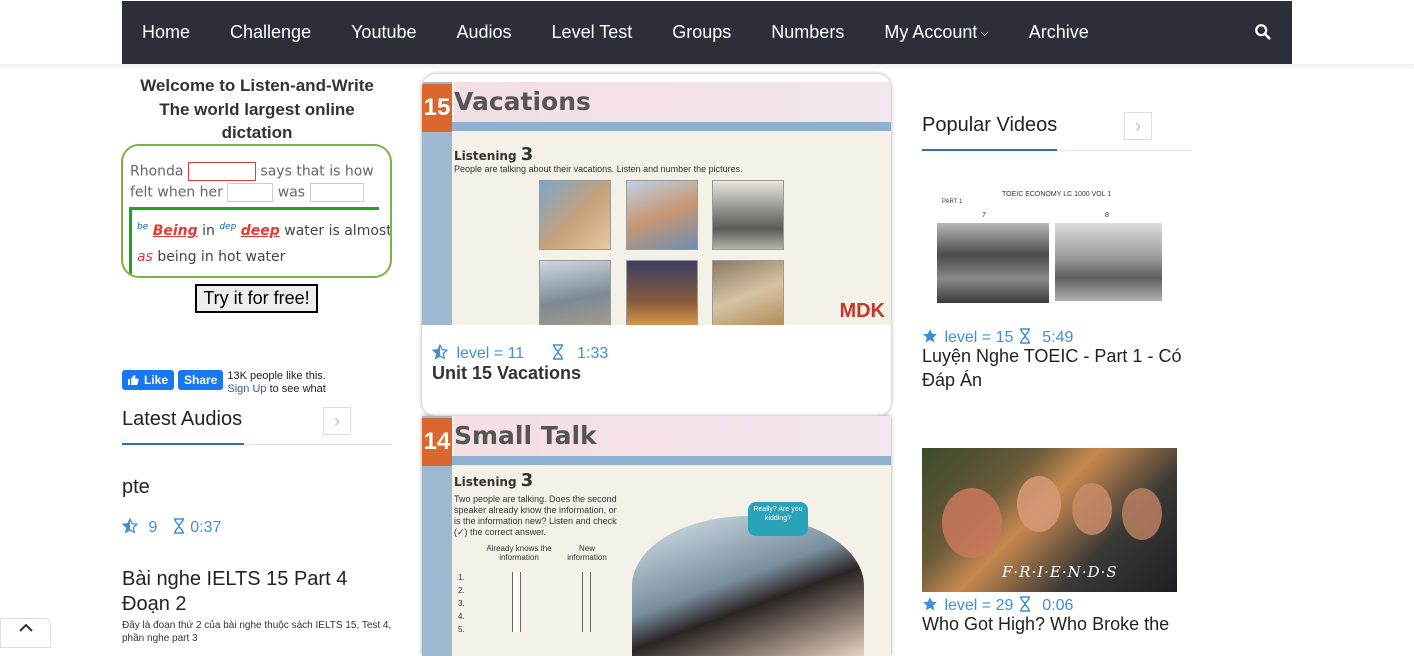  Describe the element at coordinates (25, 633) in the screenshot. I see `scroll-to-top-button` at that location.